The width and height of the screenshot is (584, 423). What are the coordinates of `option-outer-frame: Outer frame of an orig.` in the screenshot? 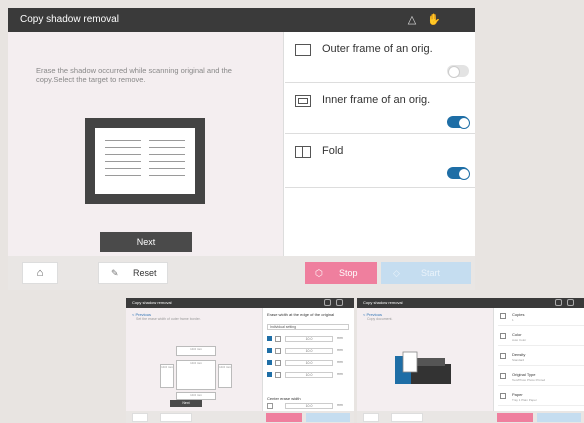 It's located at (380, 57).